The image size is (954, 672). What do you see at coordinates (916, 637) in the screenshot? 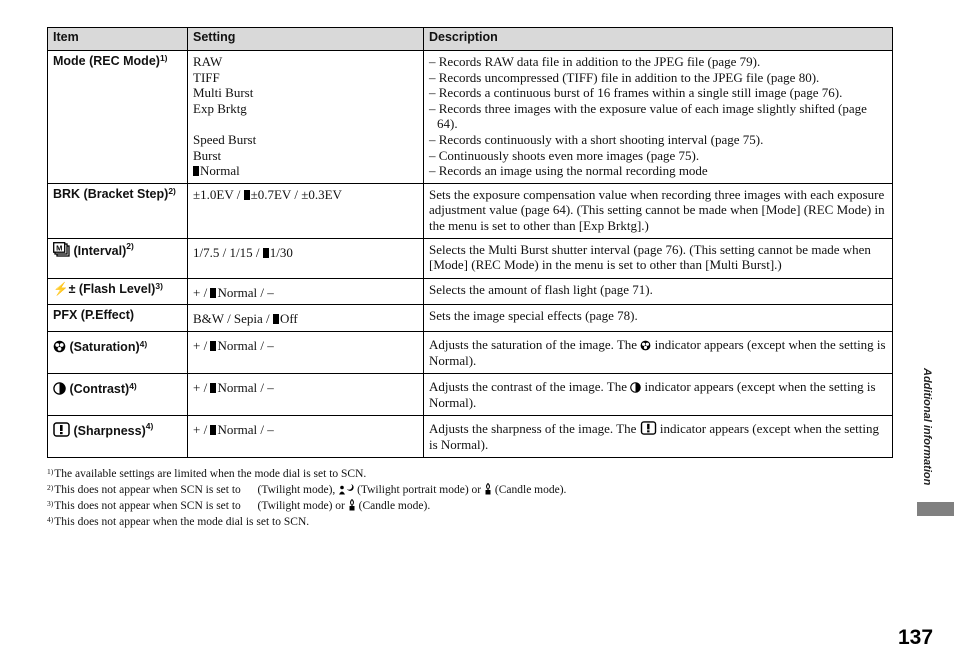
I see `page-number: 137` at bounding box center [916, 637].